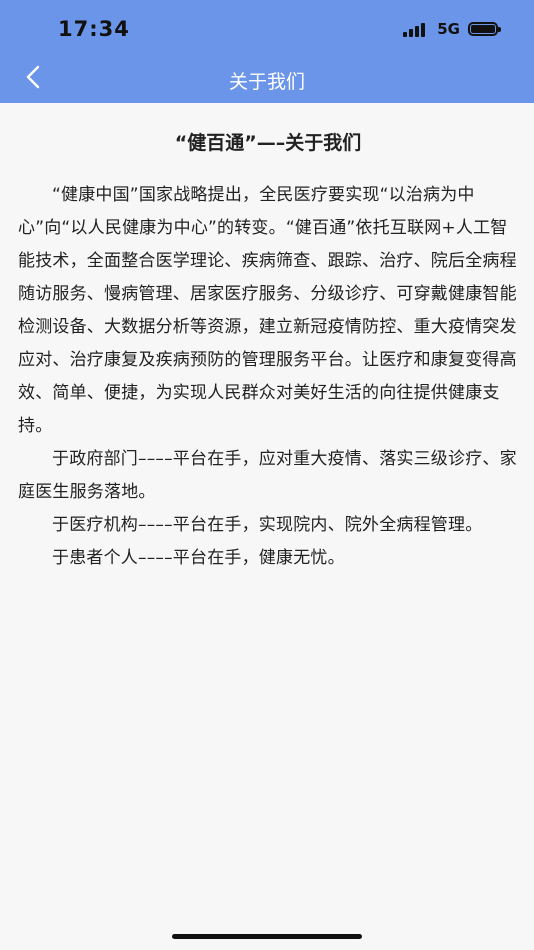 Image resolution: width=534 pixels, height=950 pixels. I want to click on battery-level, so click(483, 29).